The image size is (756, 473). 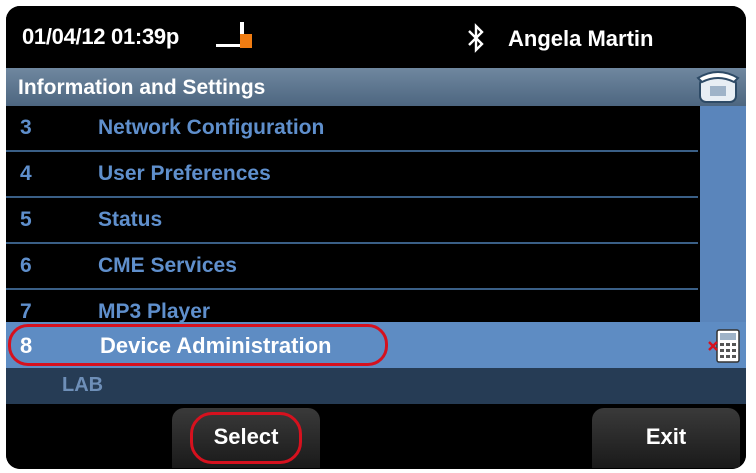 What do you see at coordinates (26, 173) in the screenshot?
I see `menu-item-number: 4` at bounding box center [26, 173].